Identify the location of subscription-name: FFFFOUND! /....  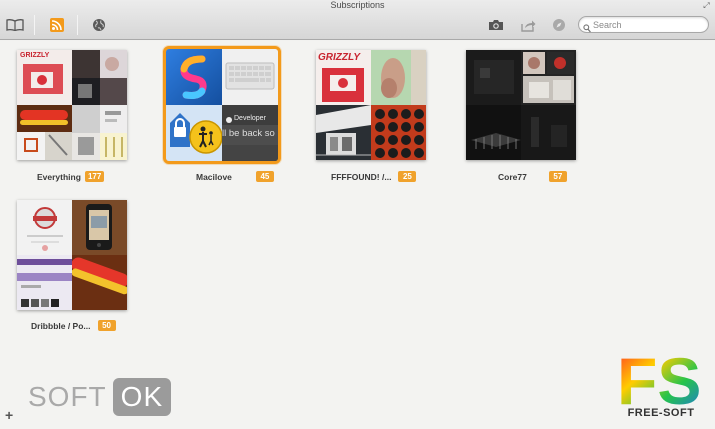
(361, 176).